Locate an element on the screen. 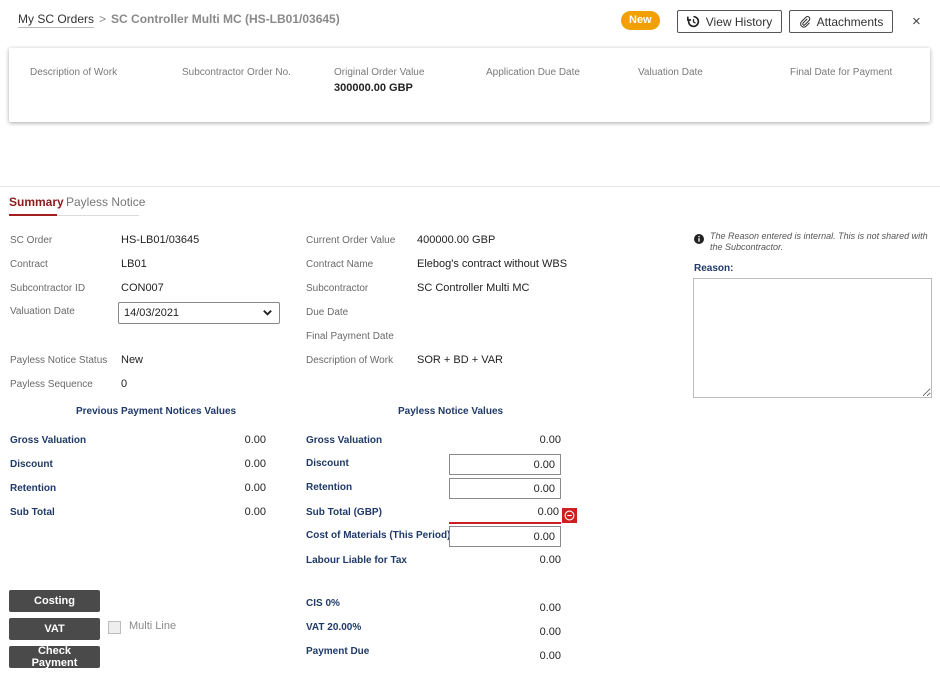  history-icon is located at coordinates (692, 21).